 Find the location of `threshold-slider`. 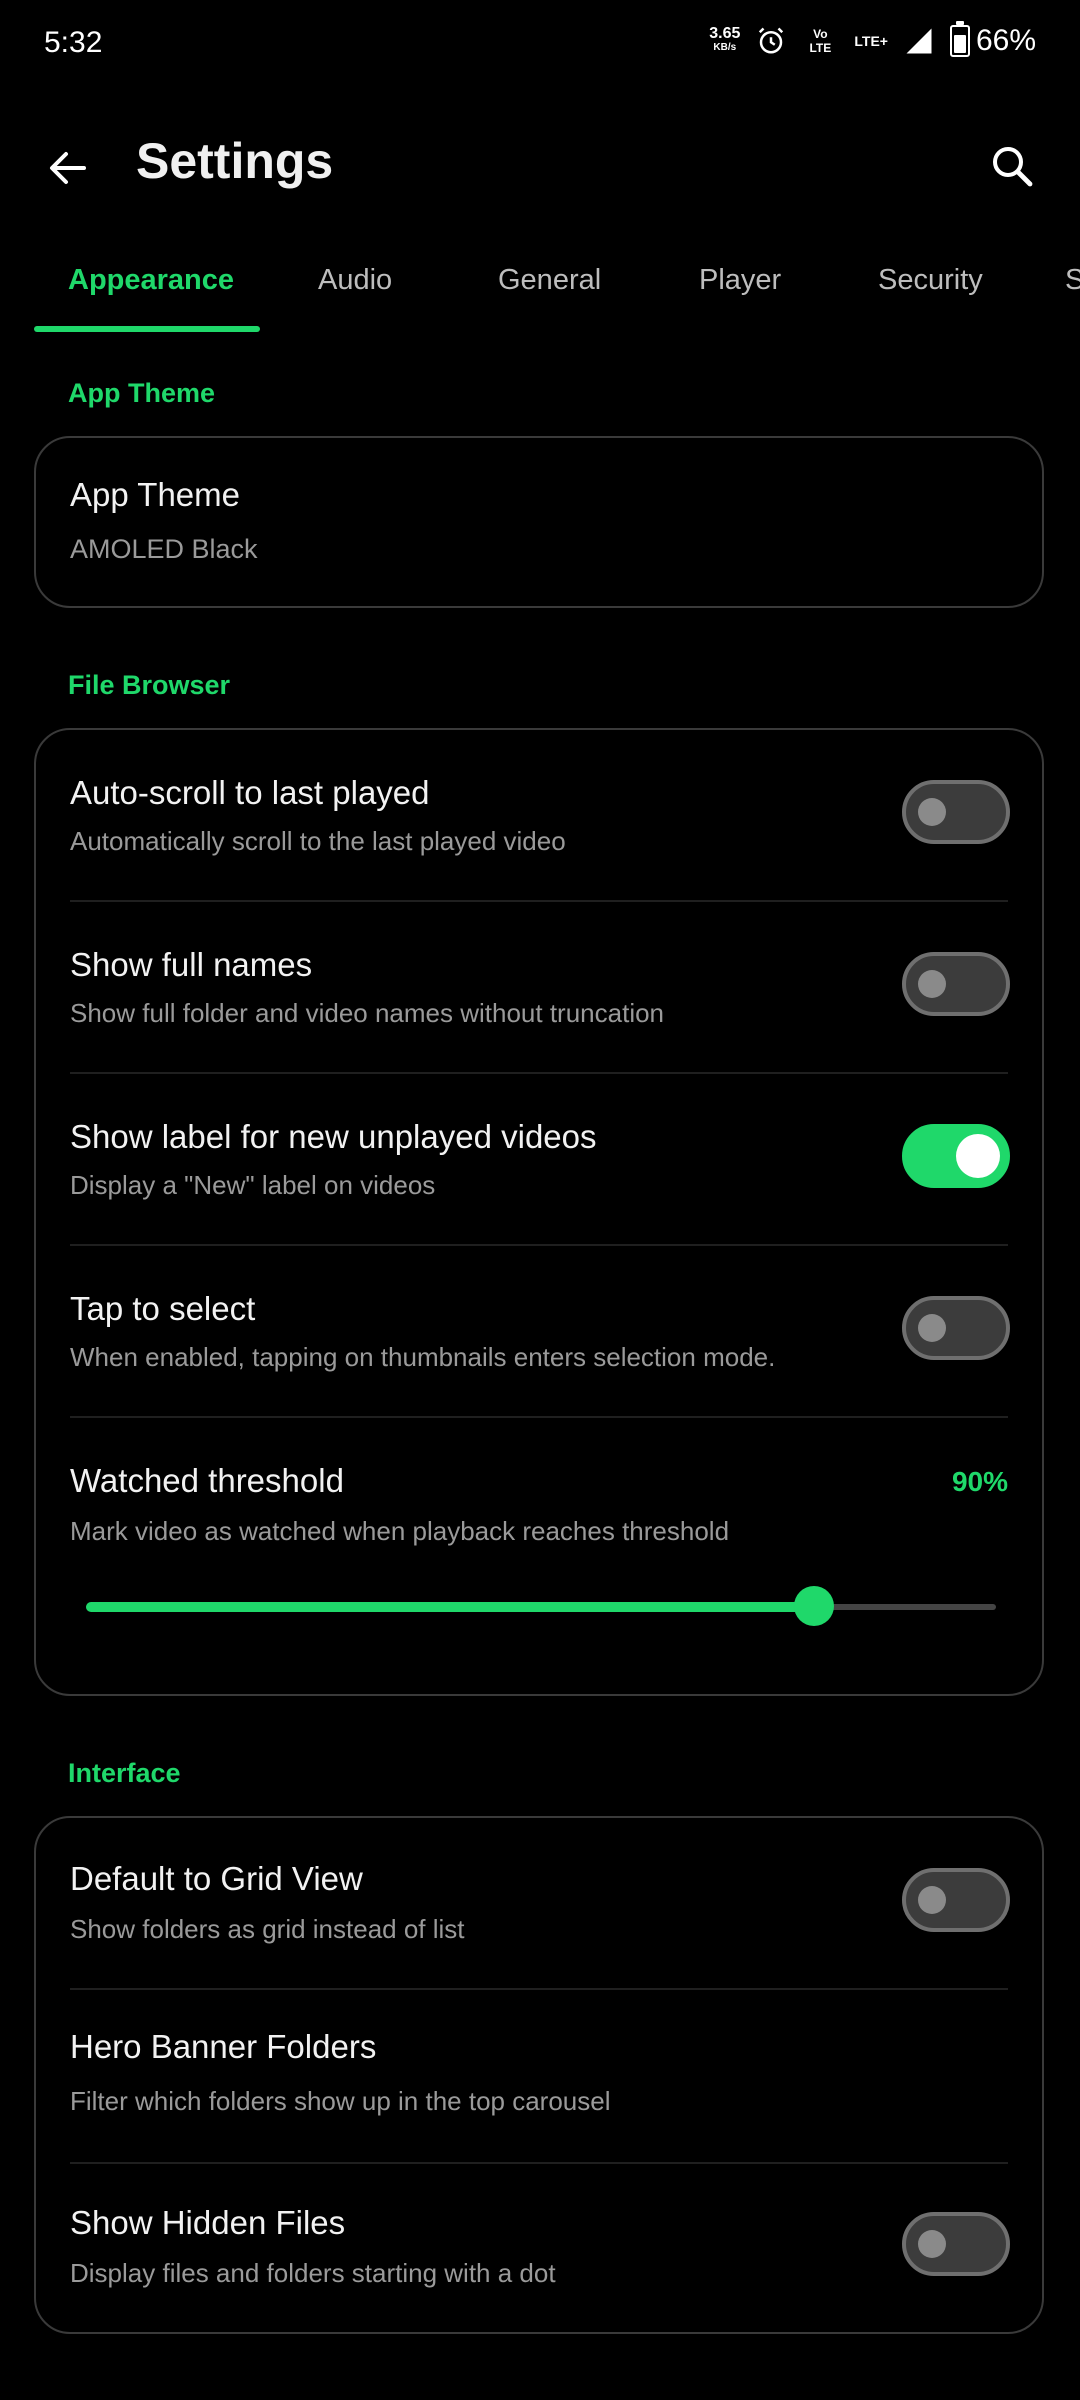

threshold-slider is located at coordinates (541, 1606).